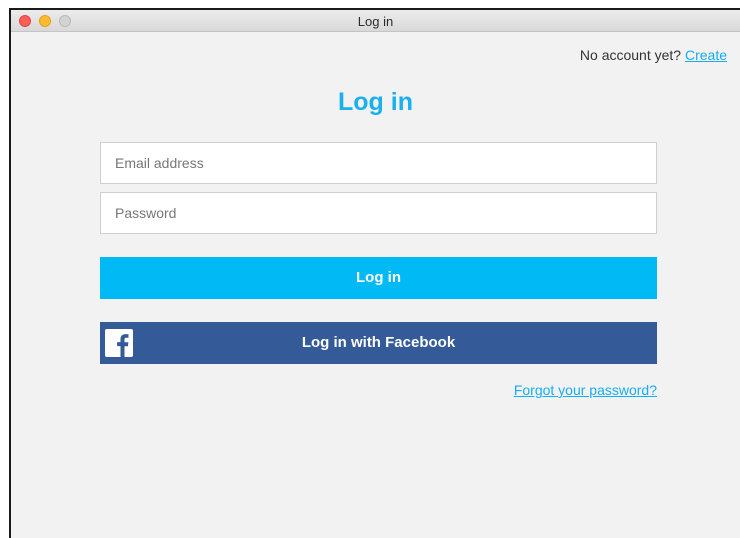 This screenshot has height=538, width=740. I want to click on page-title: Log in, so click(375, 102).